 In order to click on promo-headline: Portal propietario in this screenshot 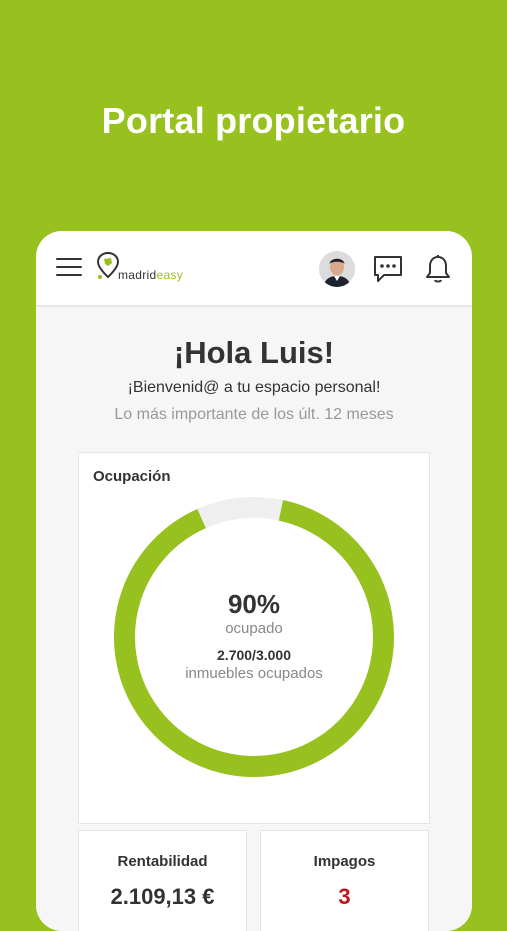, I will do `click(253, 120)`.